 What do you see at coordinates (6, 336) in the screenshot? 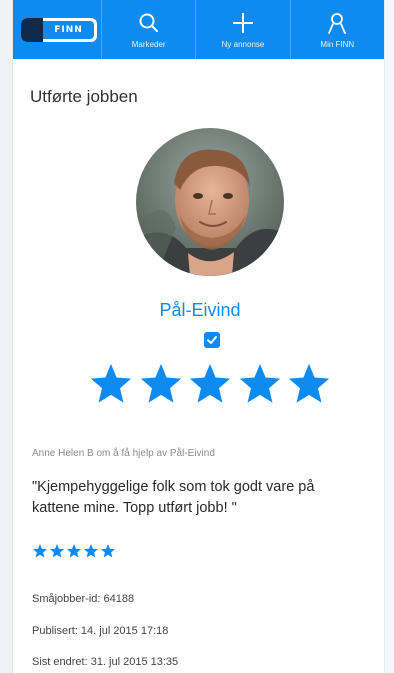
I see `left-edge` at bounding box center [6, 336].